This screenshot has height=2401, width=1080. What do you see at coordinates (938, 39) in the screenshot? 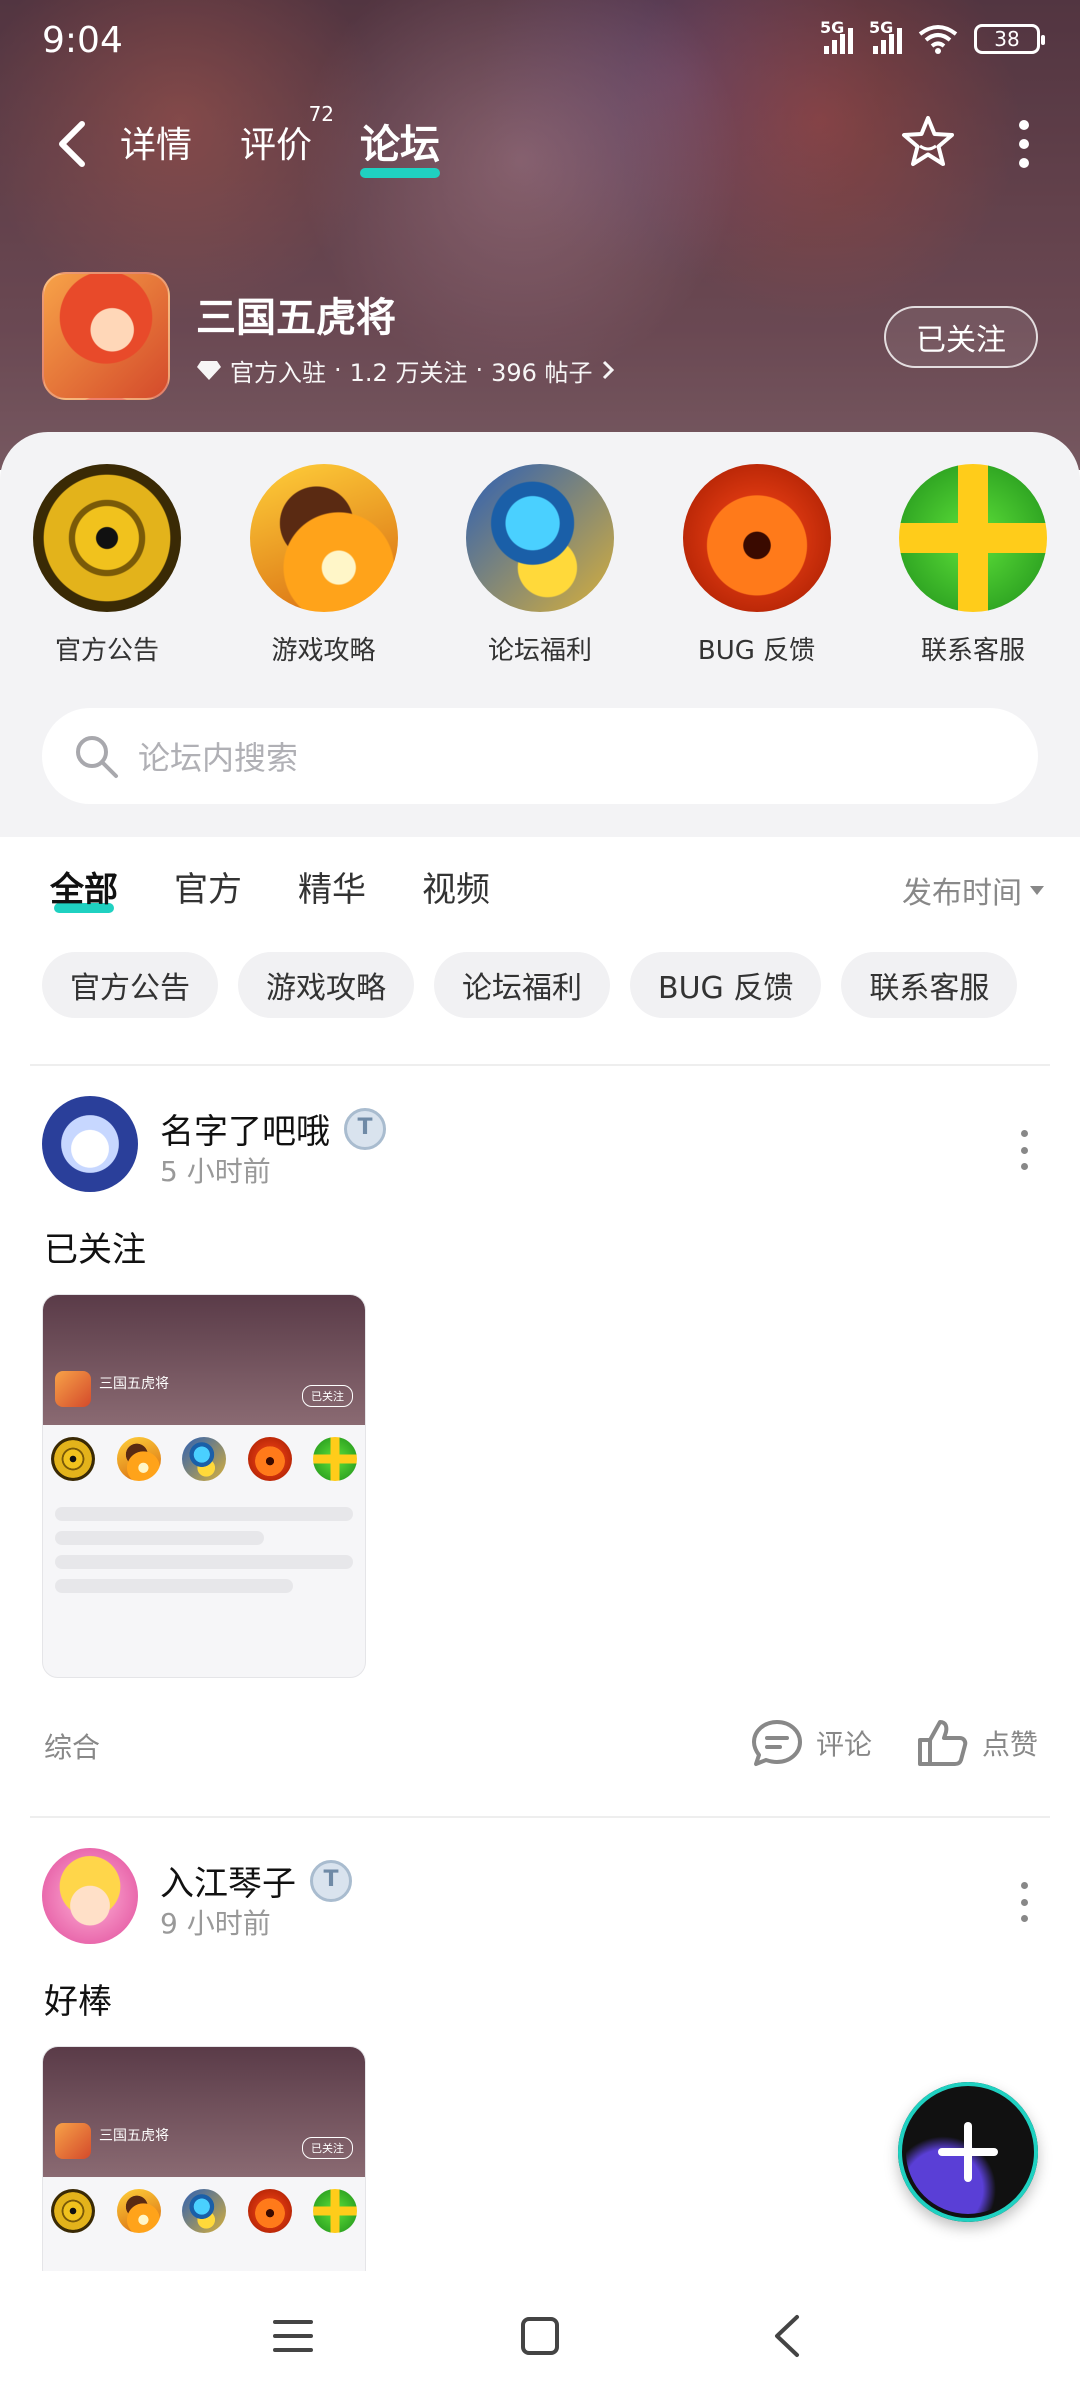
I see `wifi-icon` at bounding box center [938, 39].